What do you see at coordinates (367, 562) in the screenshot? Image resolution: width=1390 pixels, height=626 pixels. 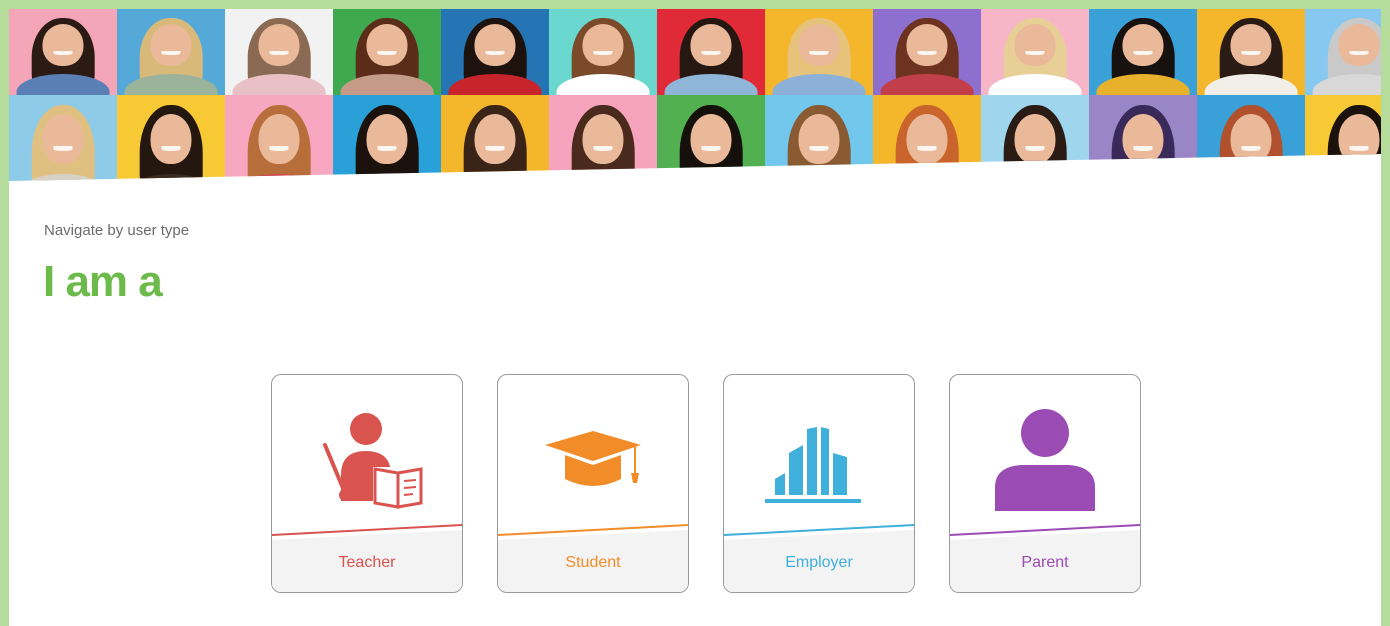 I see `card-label: Teacher` at bounding box center [367, 562].